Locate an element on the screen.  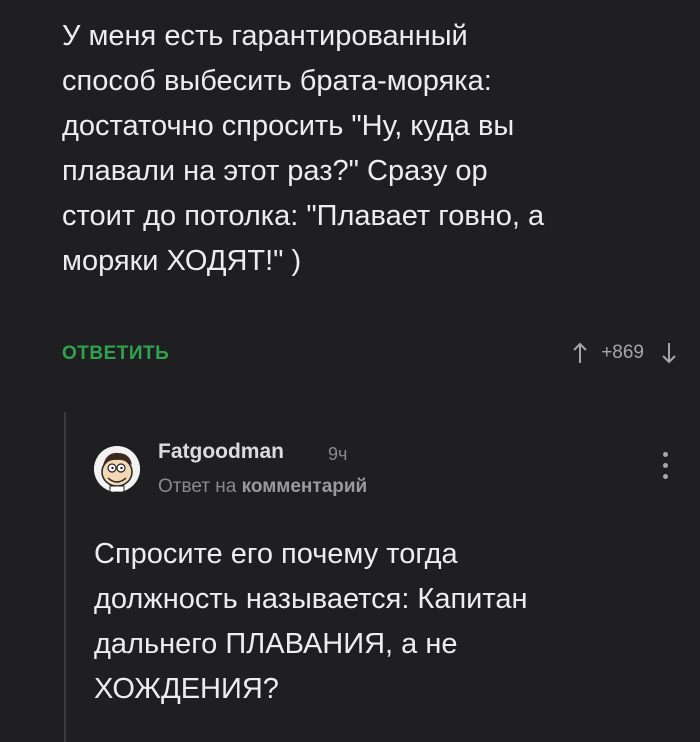
rating-count: +869 is located at coordinates (622, 352).